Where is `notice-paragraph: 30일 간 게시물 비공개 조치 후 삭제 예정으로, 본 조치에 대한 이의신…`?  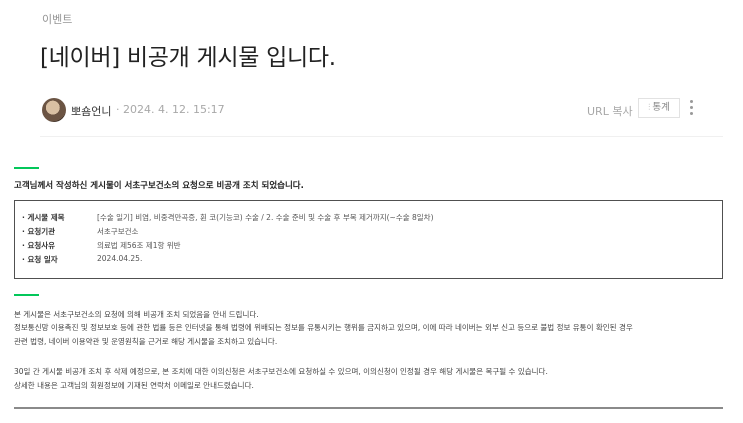 notice-paragraph: 30일 간 게시물 비공개 조치 후 삭제 예정으로, 본 조치에 대한 이의신… is located at coordinates (281, 371).